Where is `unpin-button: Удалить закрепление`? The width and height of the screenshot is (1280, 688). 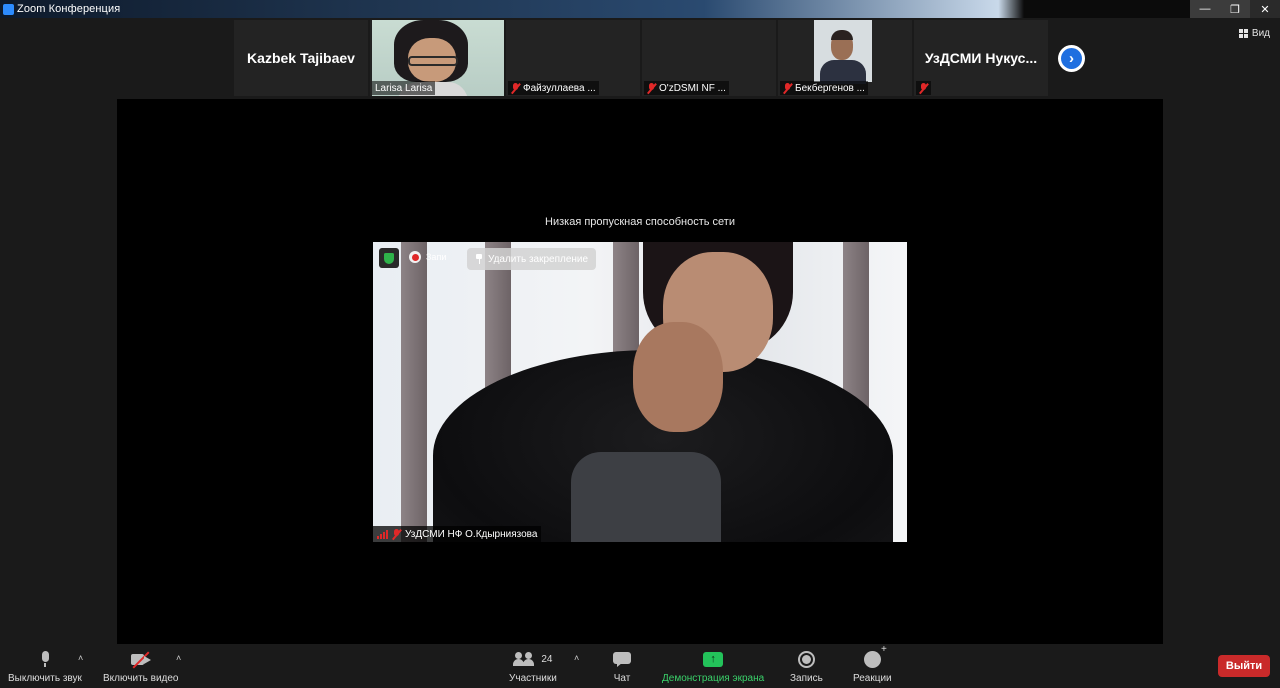 unpin-button: Удалить закрепление is located at coordinates (532, 259).